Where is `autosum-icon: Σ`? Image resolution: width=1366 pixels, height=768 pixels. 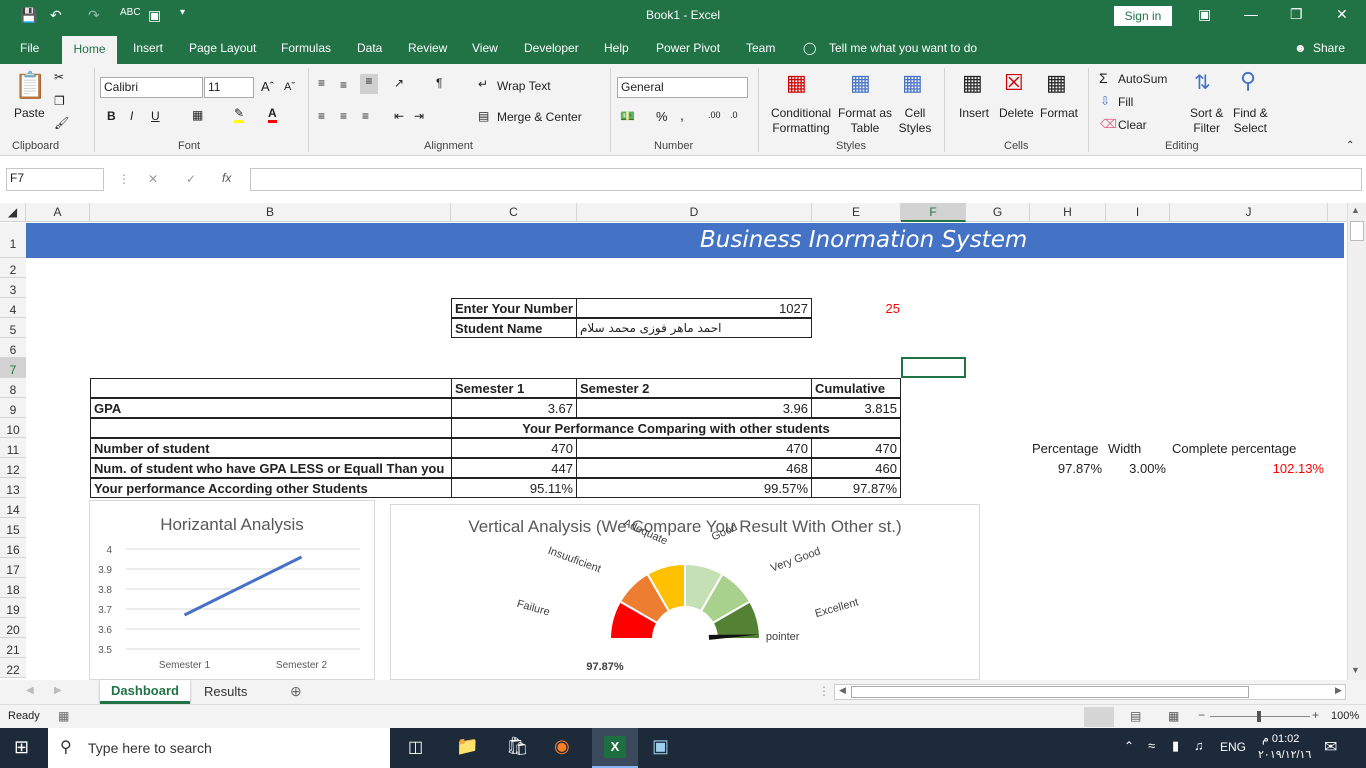
autosum-icon: Σ is located at coordinates (1103, 78).